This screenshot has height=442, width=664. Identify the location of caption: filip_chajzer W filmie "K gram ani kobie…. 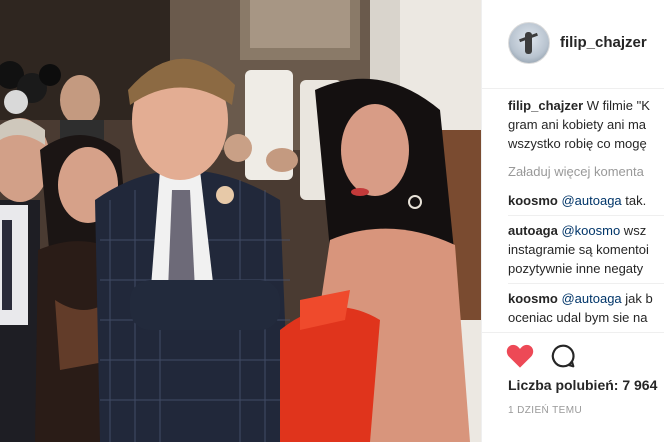
(586, 124).